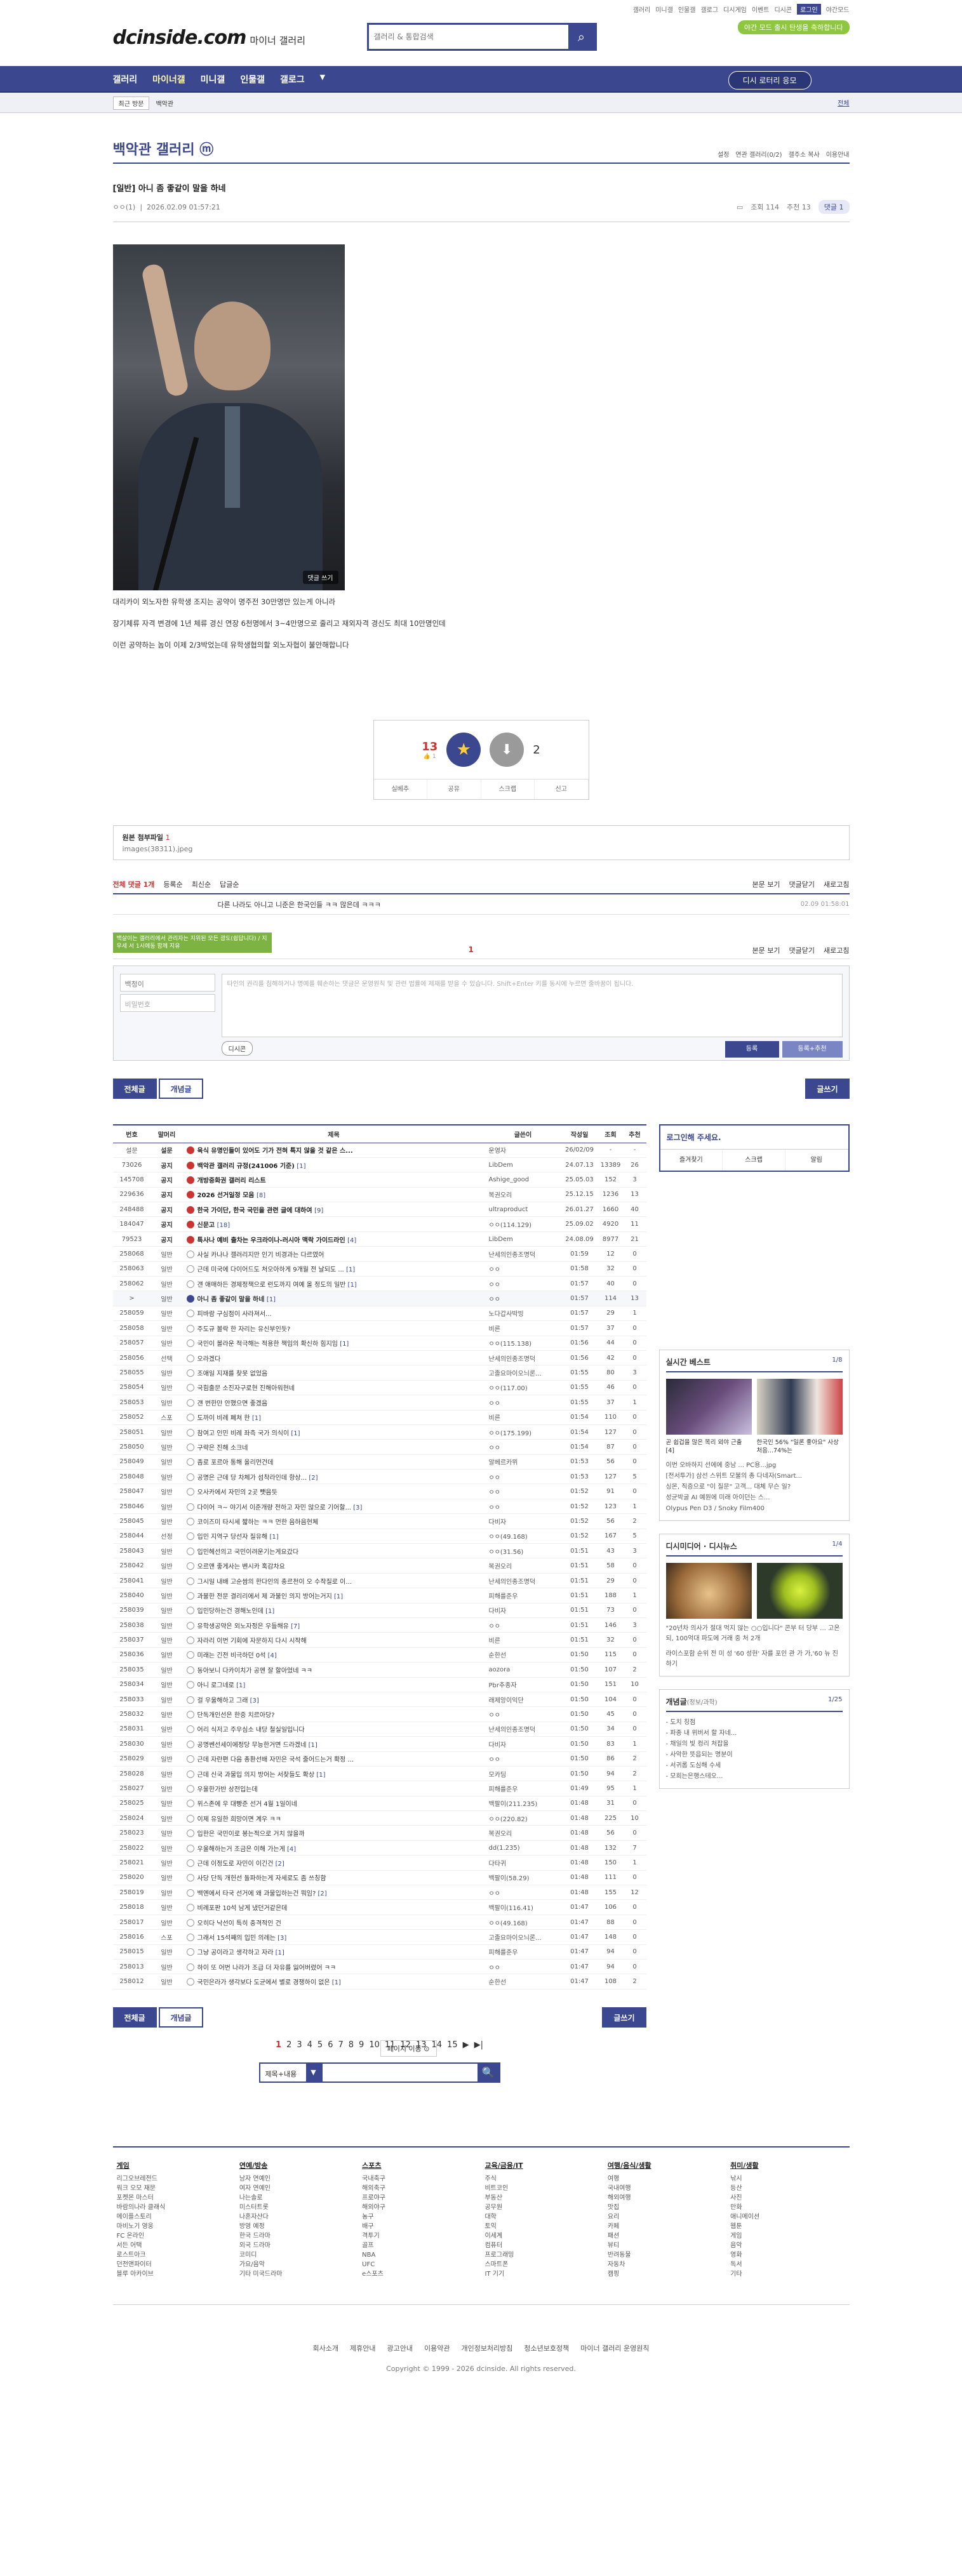 Image resolution: width=962 pixels, height=2576 pixels. I want to click on row-writer: LibDem, so click(523, 1239).